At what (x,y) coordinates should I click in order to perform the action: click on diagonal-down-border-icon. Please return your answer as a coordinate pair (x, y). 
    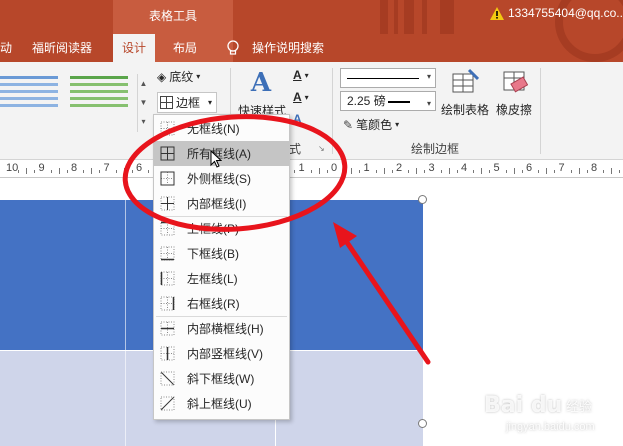
    Looking at the image, I should click on (167, 378).